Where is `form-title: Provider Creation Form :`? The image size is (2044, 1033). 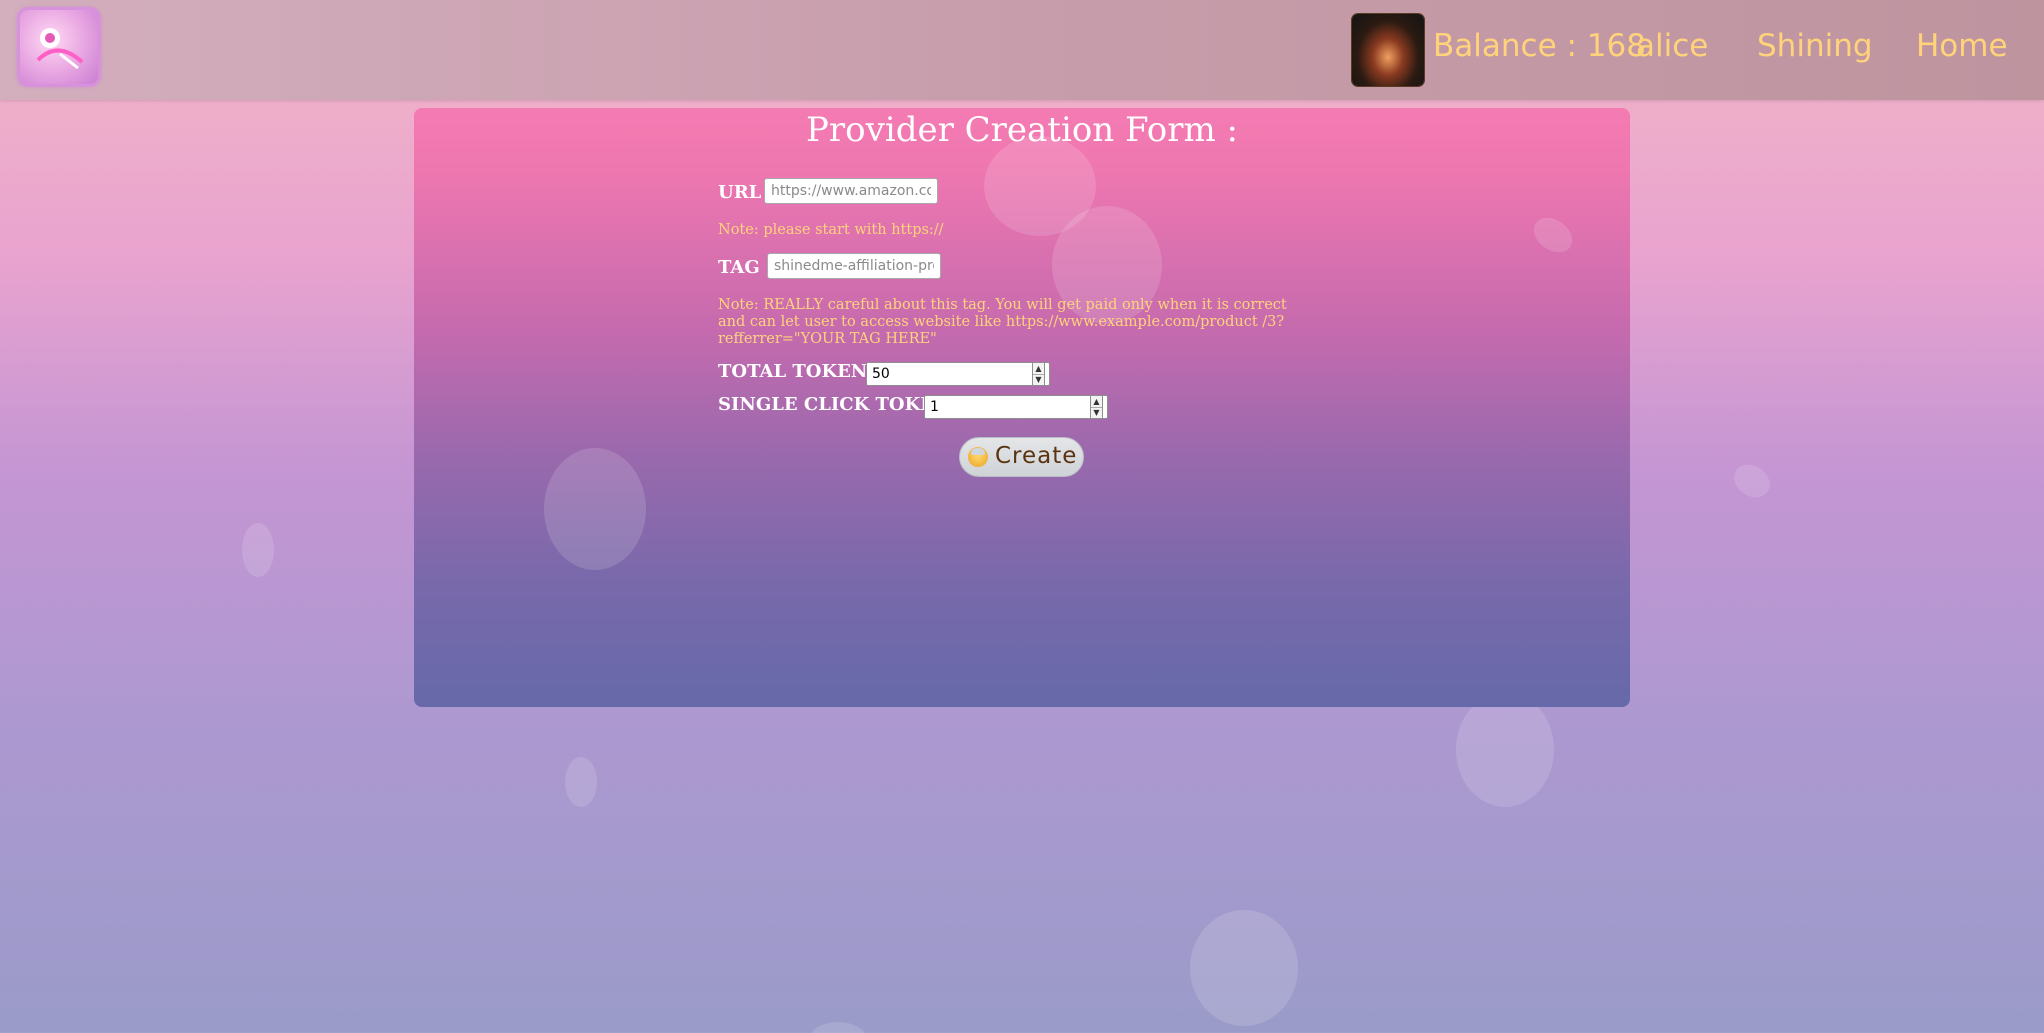
form-title: Provider Creation Form : is located at coordinates (1022, 130).